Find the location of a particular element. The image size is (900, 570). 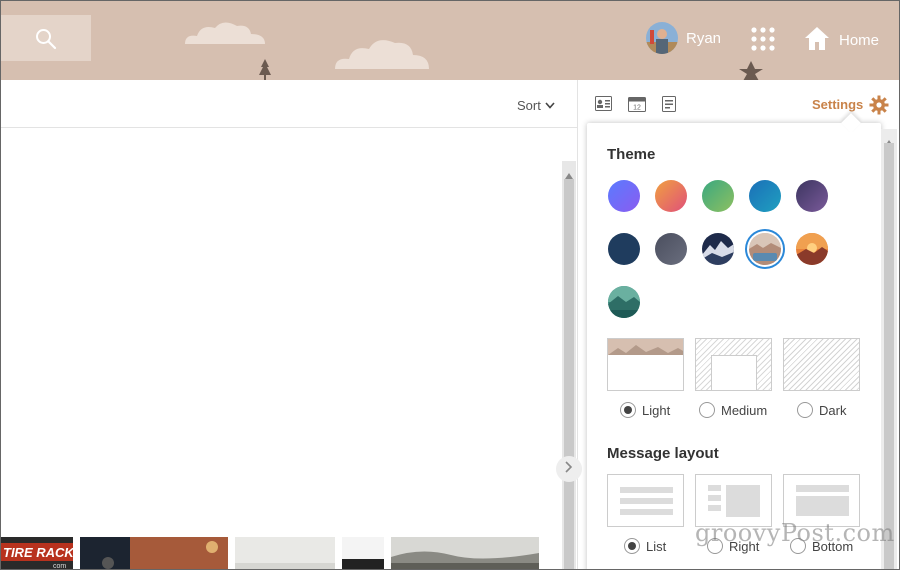

right-toolbar: 12 is located at coordinates (635, 106).